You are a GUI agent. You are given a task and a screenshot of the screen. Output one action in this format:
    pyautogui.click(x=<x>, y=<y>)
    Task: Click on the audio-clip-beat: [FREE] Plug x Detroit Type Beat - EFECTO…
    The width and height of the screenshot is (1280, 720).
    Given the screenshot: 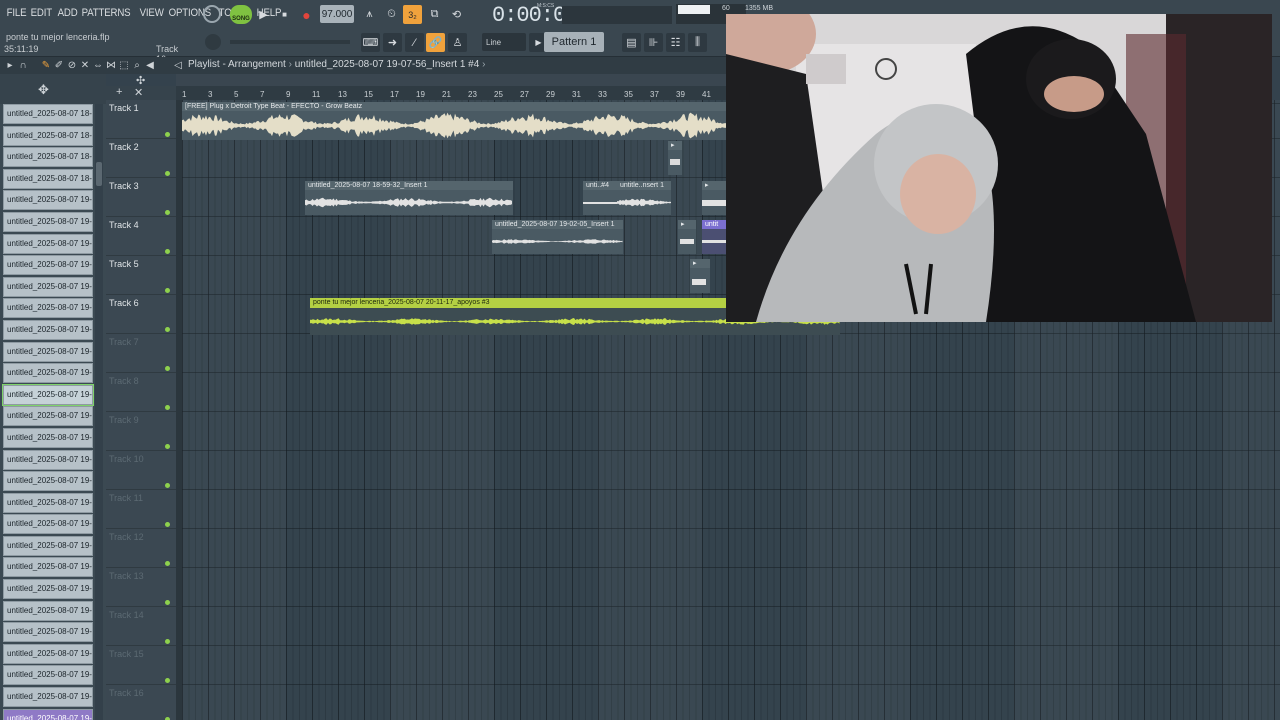 What is the action you would take?
    pyautogui.click(x=455, y=121)
    